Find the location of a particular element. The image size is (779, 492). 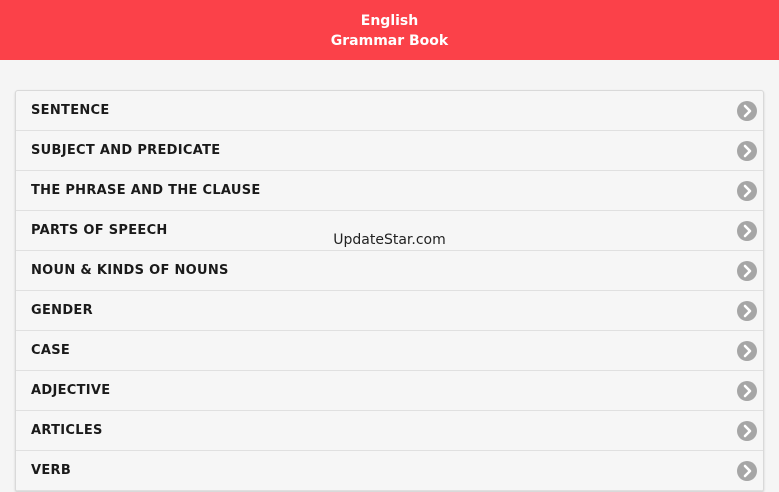

list-item-label: THE PHRASE AND THE CLAUSE is located at coordinates (146, 190).